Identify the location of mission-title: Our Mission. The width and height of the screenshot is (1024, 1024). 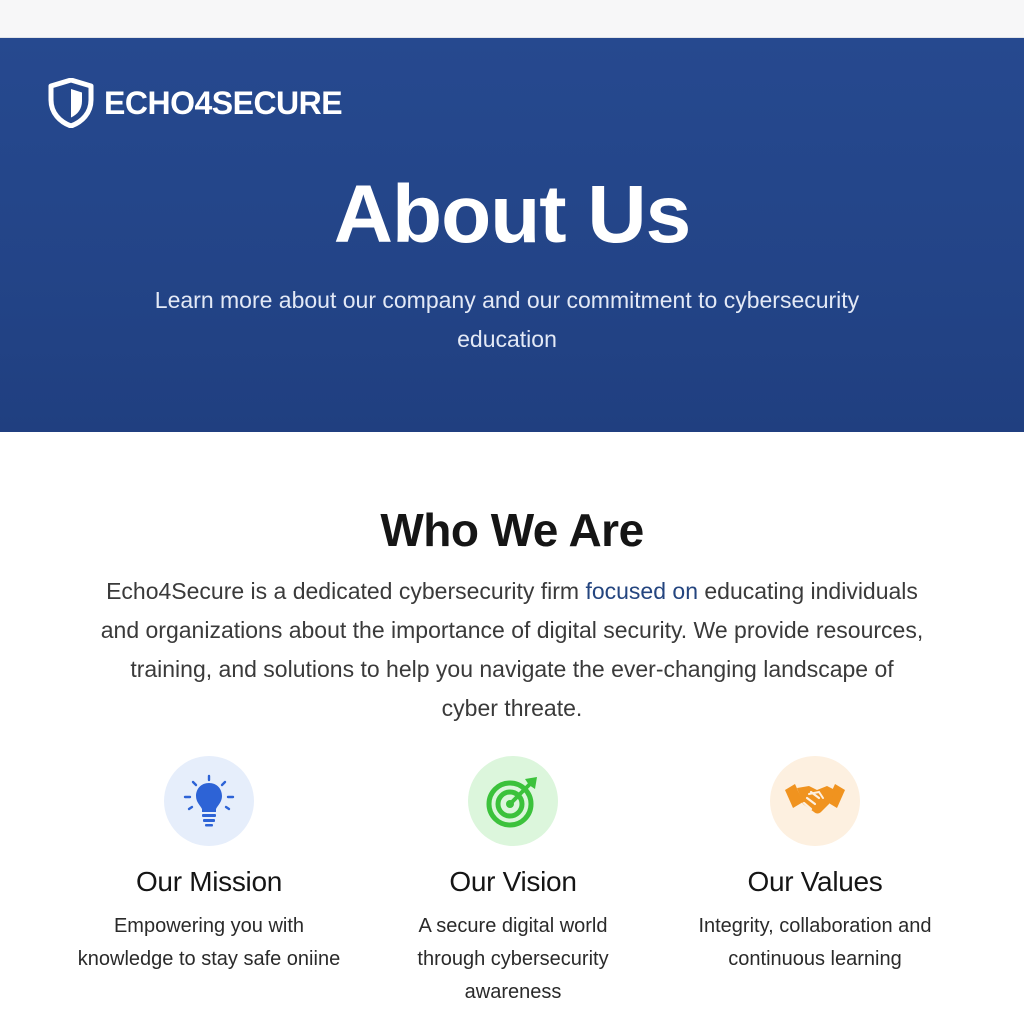
(209, 881).